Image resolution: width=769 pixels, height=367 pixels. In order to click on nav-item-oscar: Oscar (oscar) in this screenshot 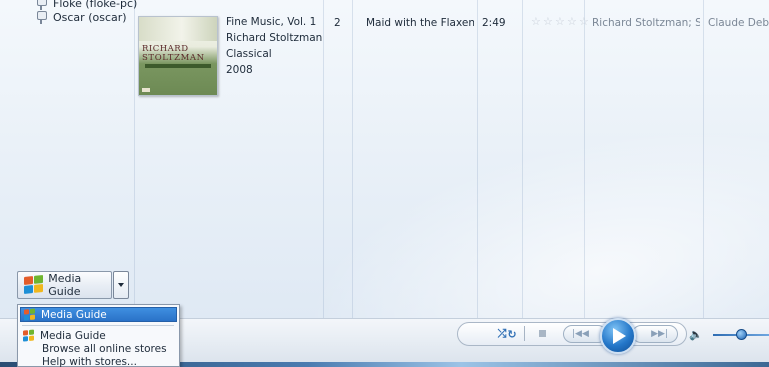, I will do `click(81, 17)`.